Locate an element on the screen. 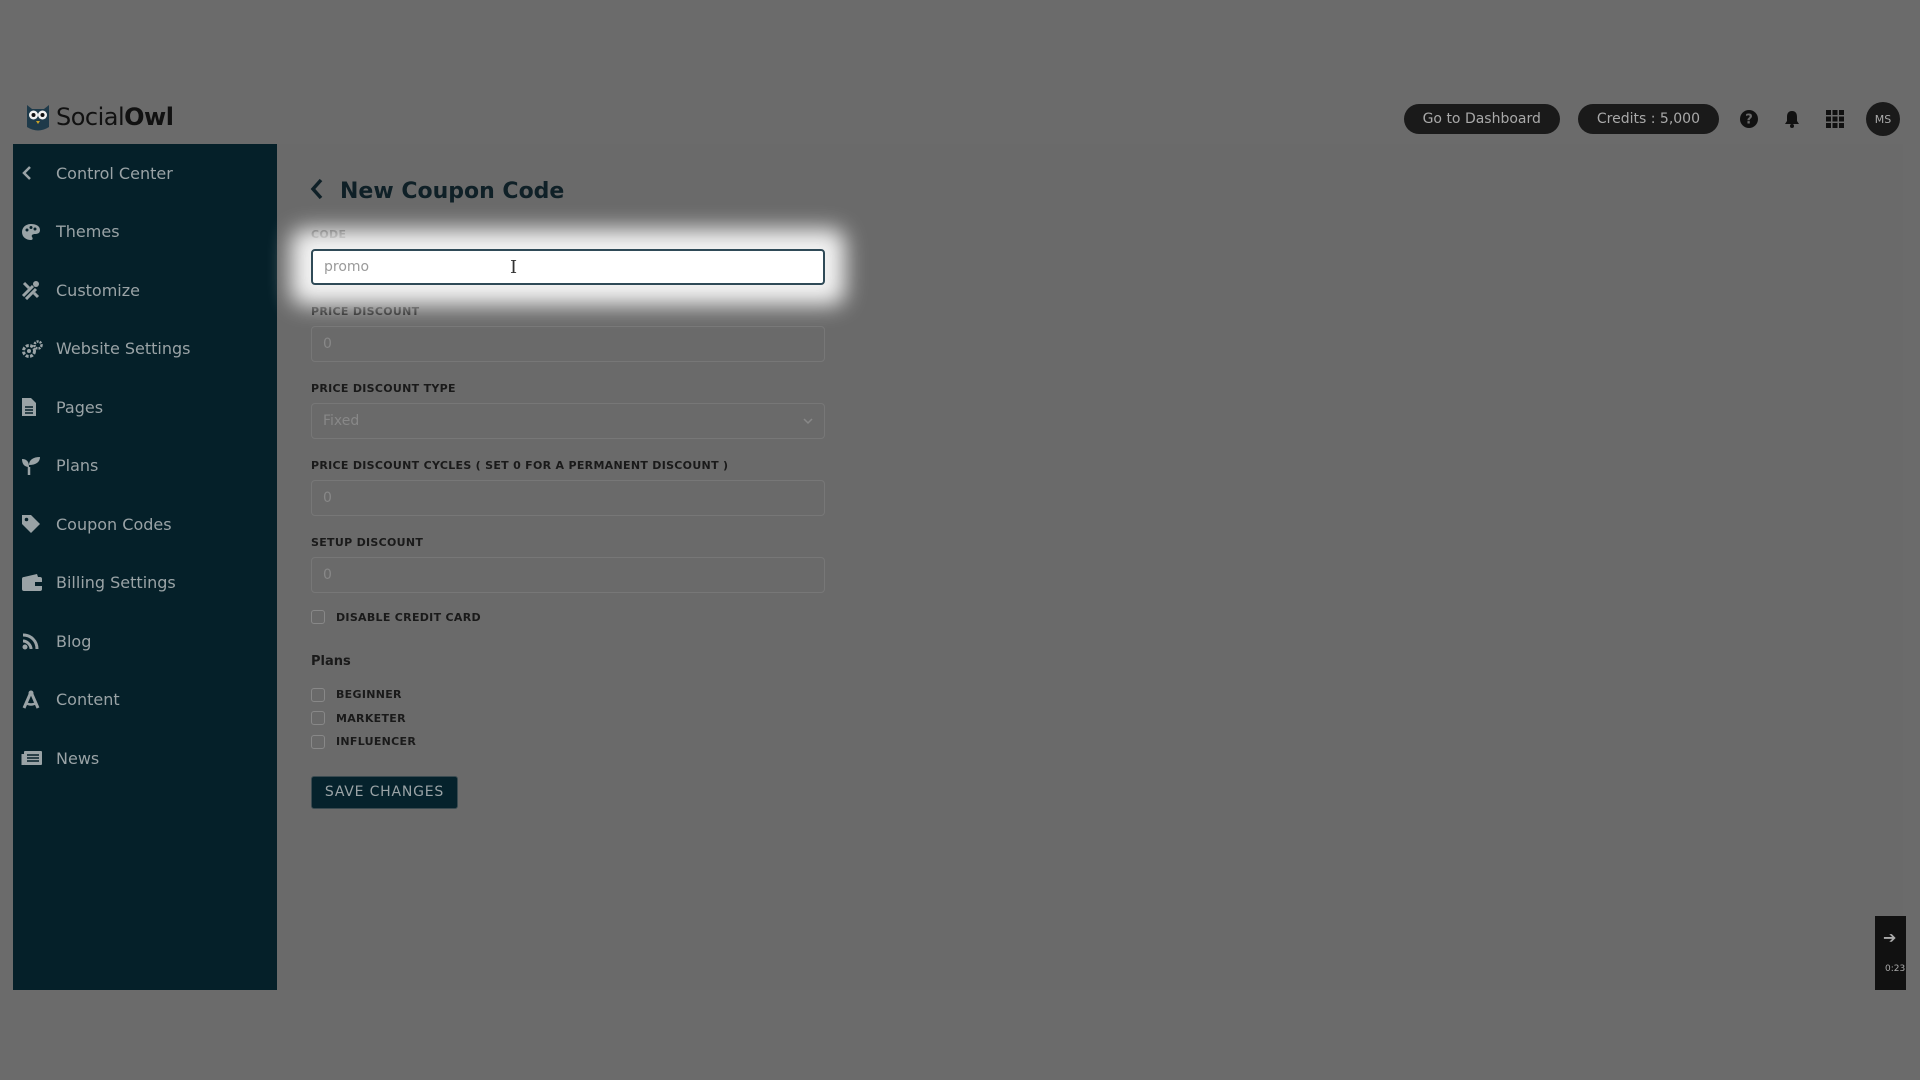 The image size is (1920, 1080). plan-option-marketer: MARKETER is located at coordinates (568, 719).